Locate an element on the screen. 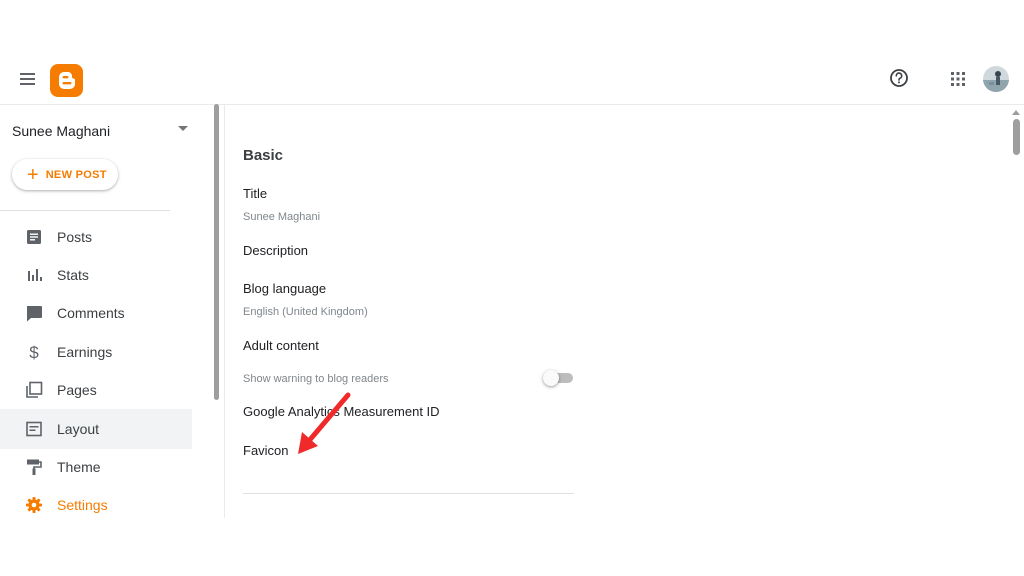 The height and width of the screenshot is (576, 1024). setting-blog-language-value: English (United Kingdom) is located at coordinates (305, 312).